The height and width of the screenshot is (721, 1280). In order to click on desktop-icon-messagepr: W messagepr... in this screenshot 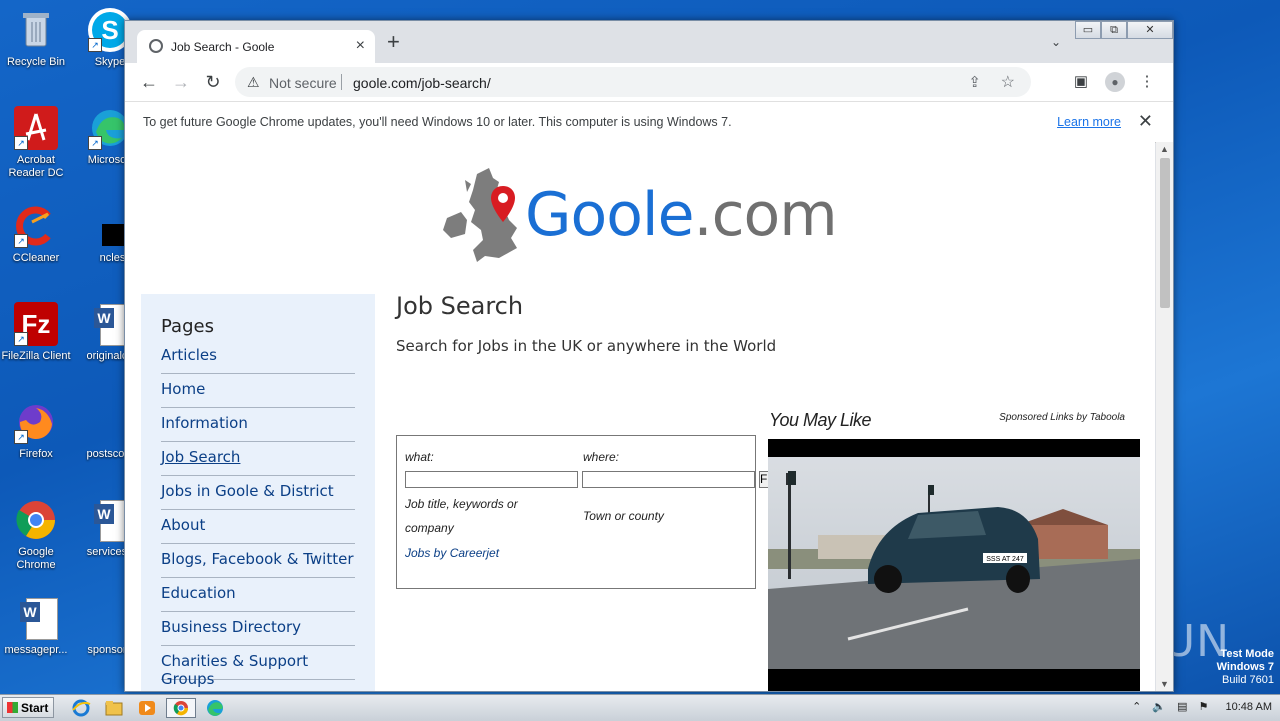, I will do `click(36, 626)`.